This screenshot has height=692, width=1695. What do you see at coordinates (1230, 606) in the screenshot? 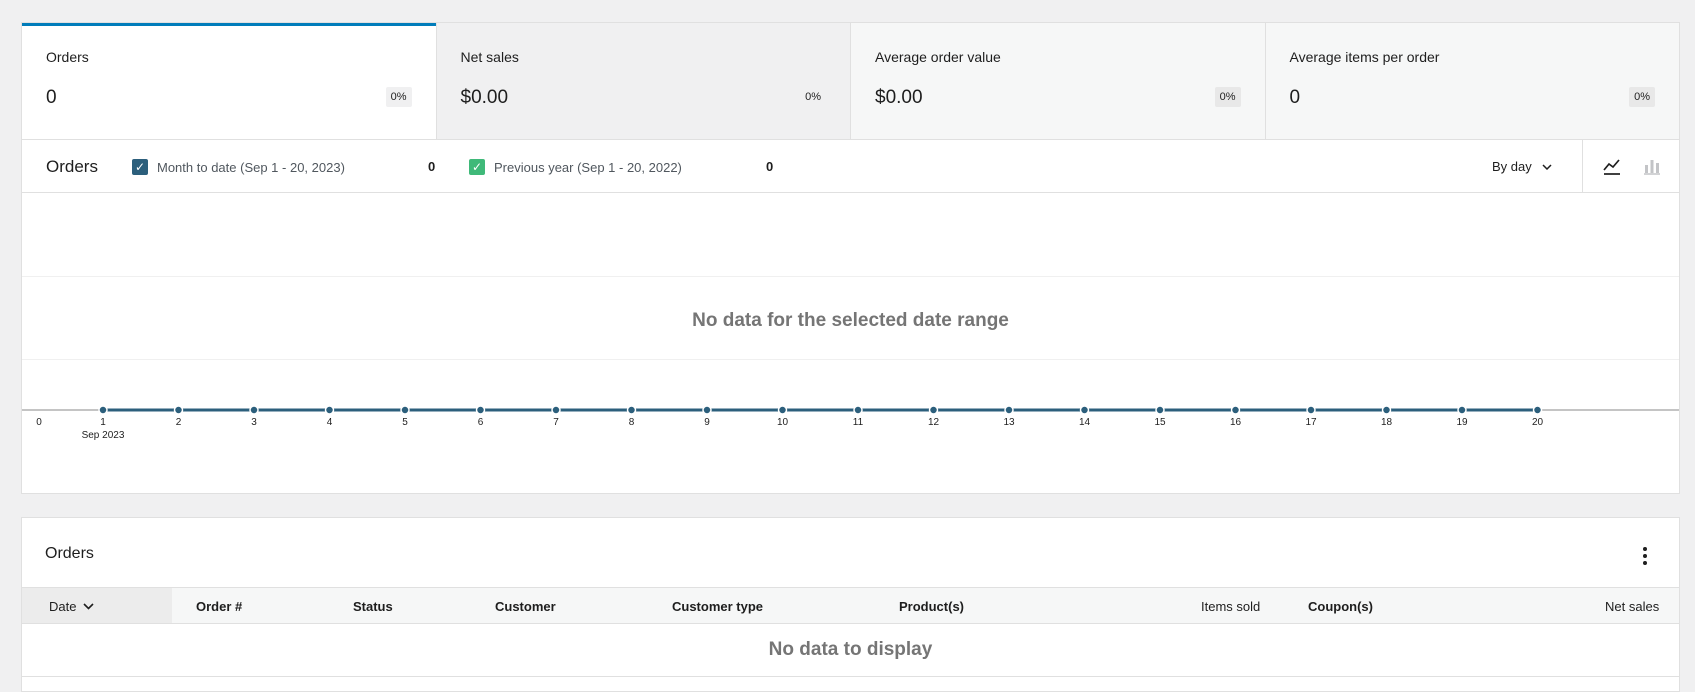
I see `column-header-items-sold: Items sold` at bounding box center [1230, 606].